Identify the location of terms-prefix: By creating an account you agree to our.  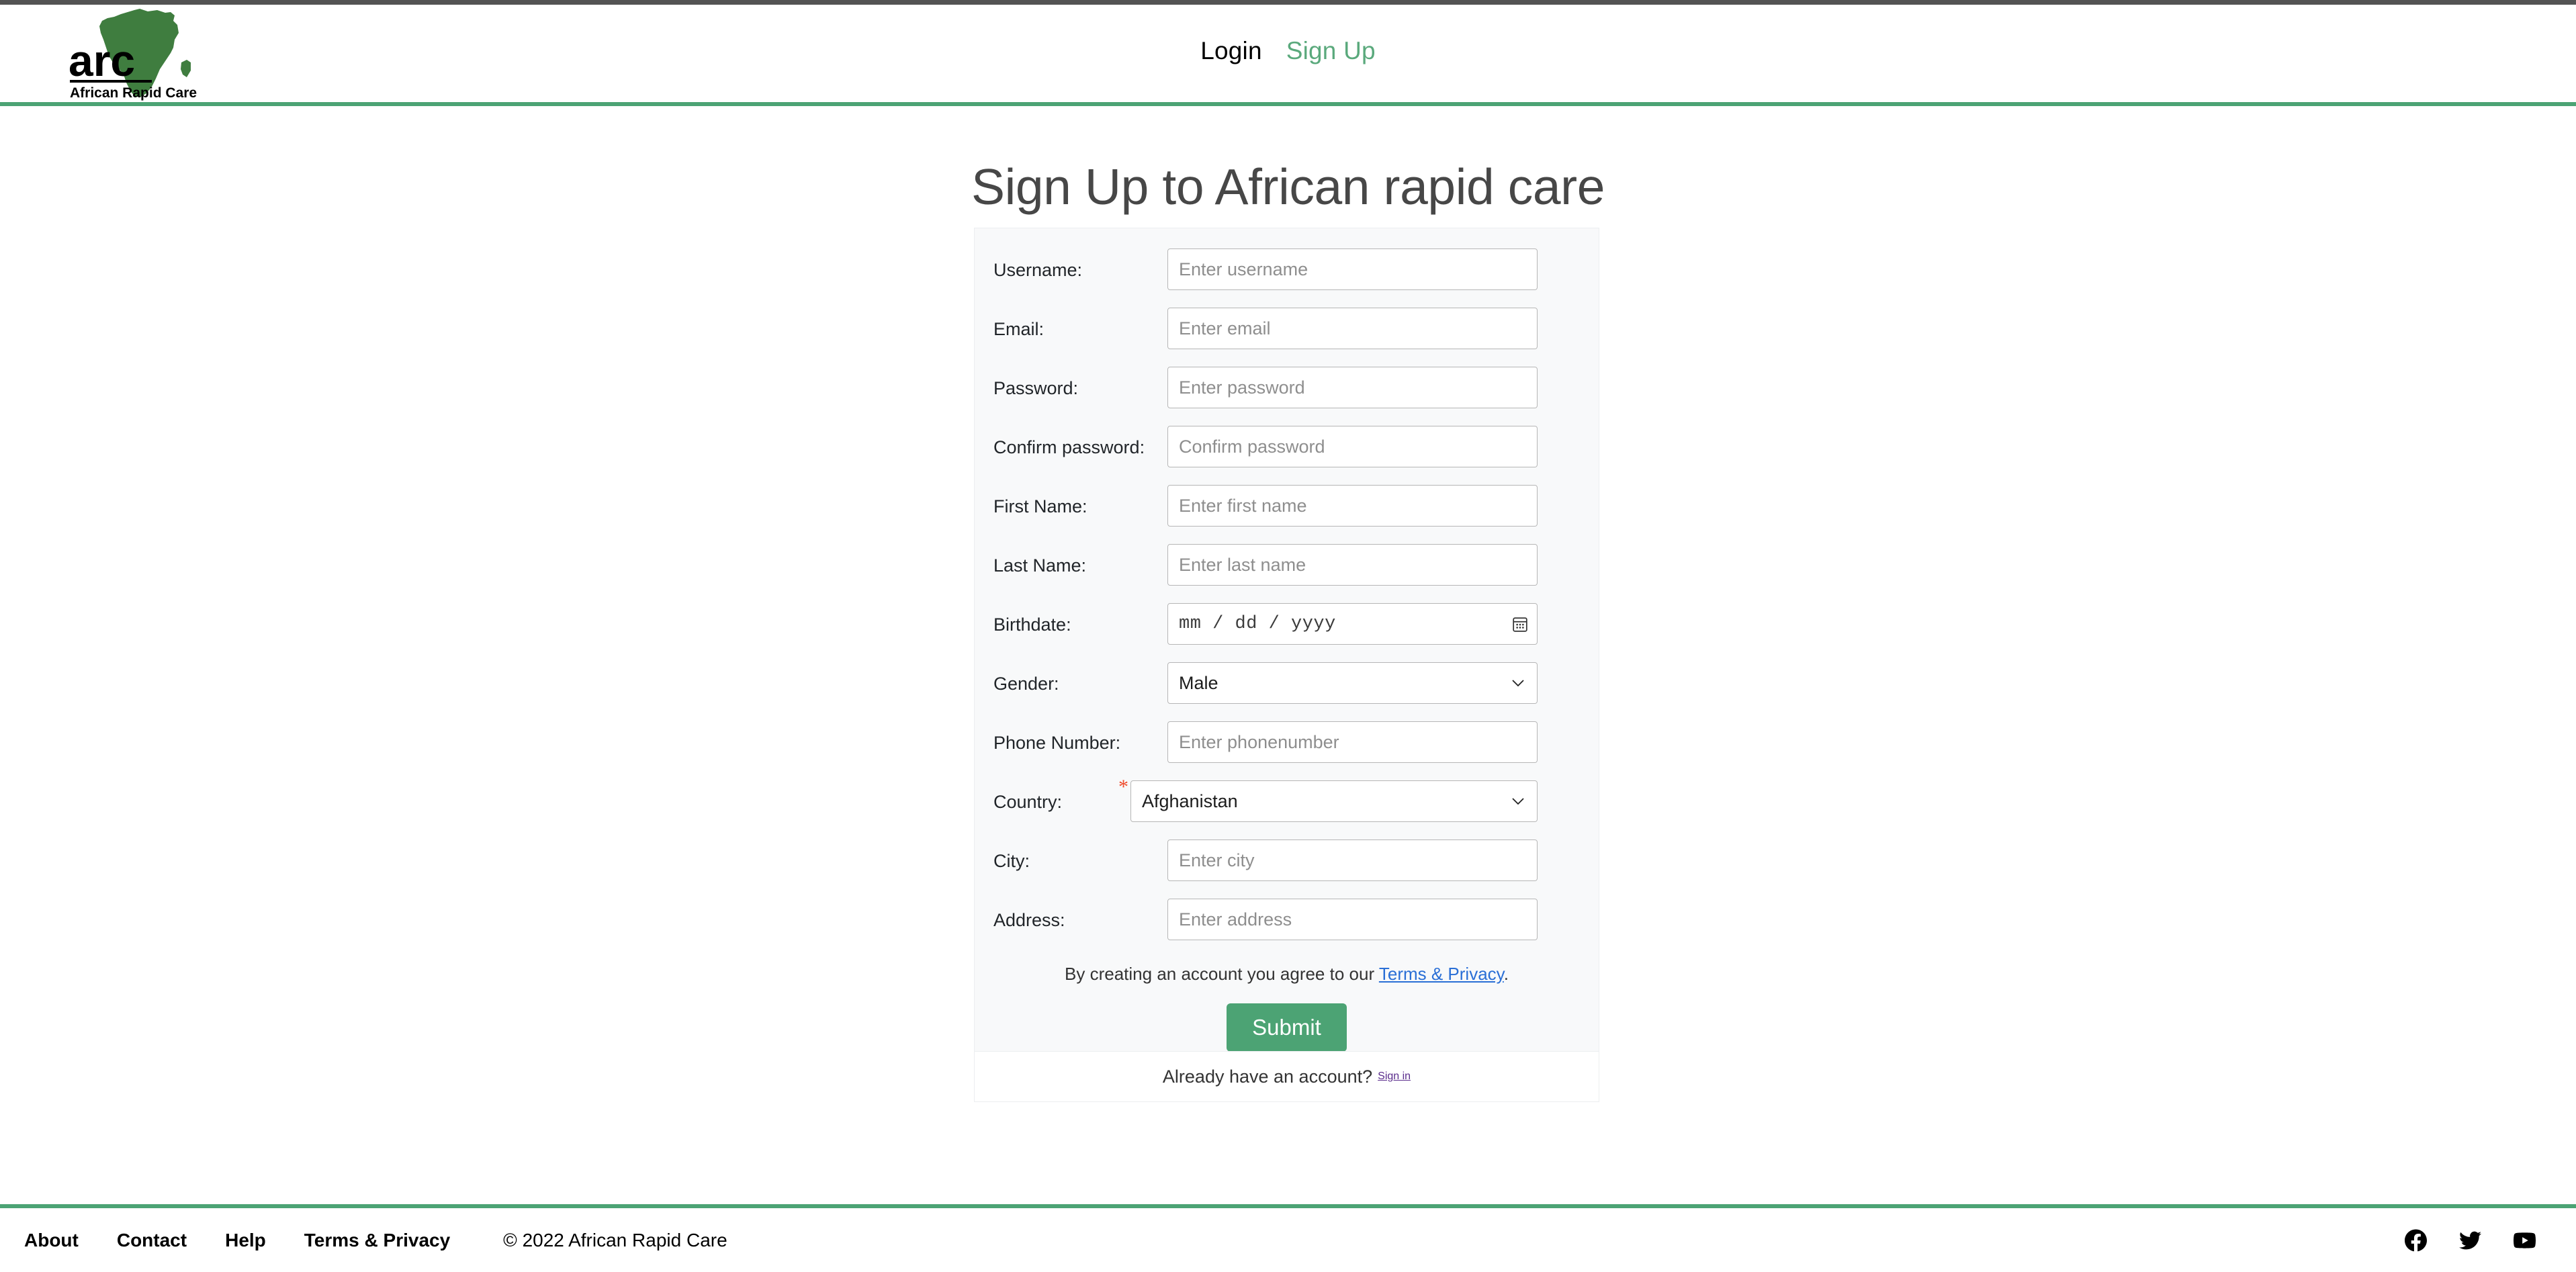
(1222, 974).